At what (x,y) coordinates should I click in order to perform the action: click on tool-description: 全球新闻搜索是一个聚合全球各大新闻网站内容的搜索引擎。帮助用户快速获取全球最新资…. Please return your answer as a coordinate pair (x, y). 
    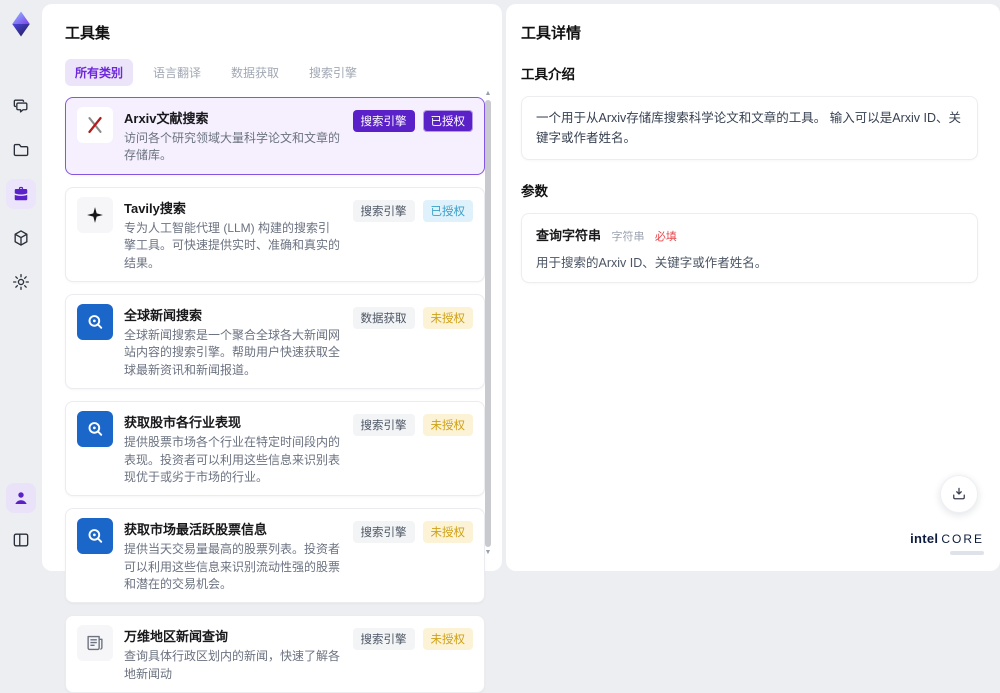
    Looking at the image, I should click on (233, 353).